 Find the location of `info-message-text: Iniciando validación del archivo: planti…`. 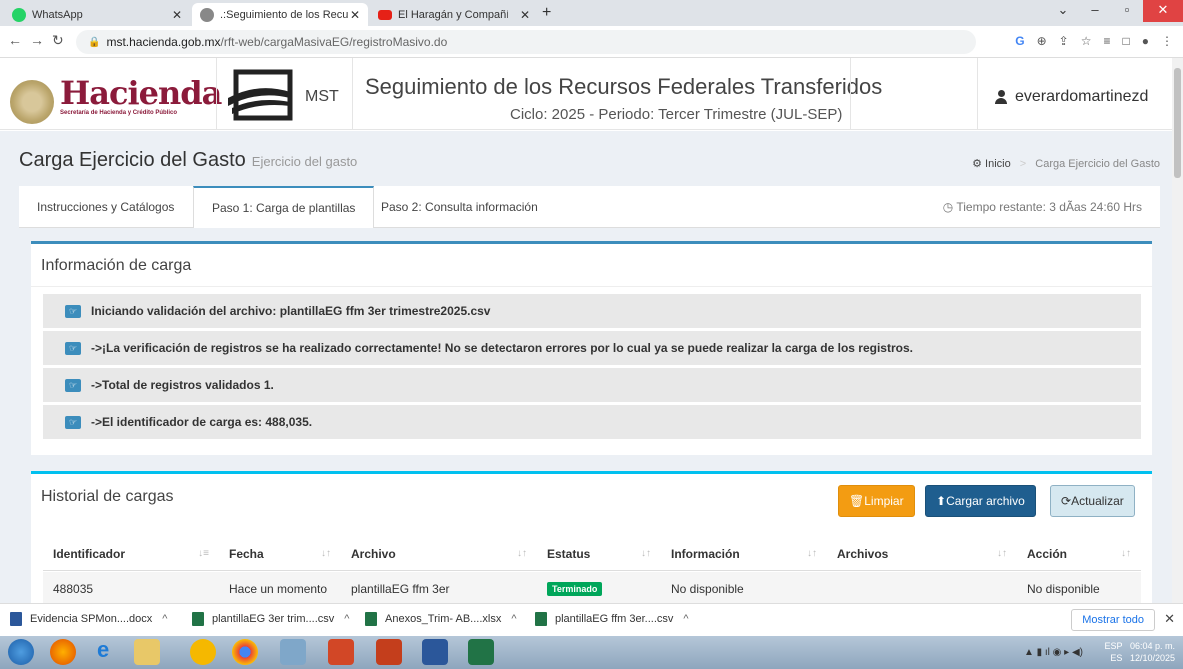

info-message-text: Iniciando validación del archivo: planti… is located at coordinates (291, 311).